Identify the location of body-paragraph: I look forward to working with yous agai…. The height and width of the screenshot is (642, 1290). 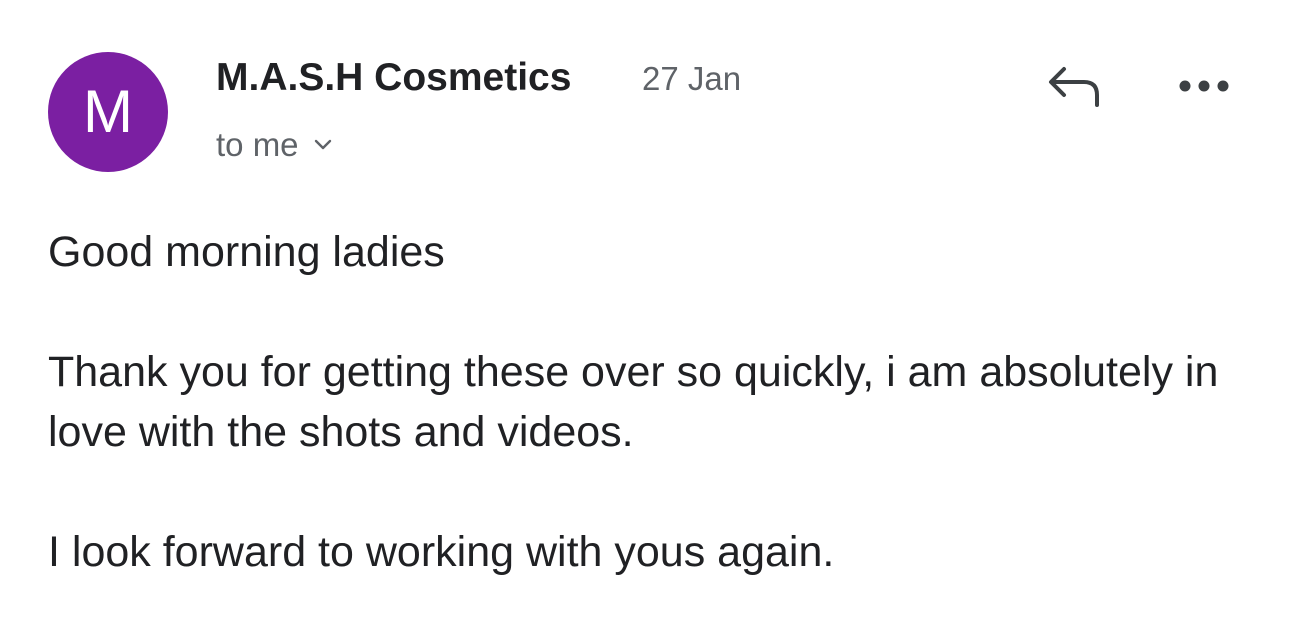
(441, 552).